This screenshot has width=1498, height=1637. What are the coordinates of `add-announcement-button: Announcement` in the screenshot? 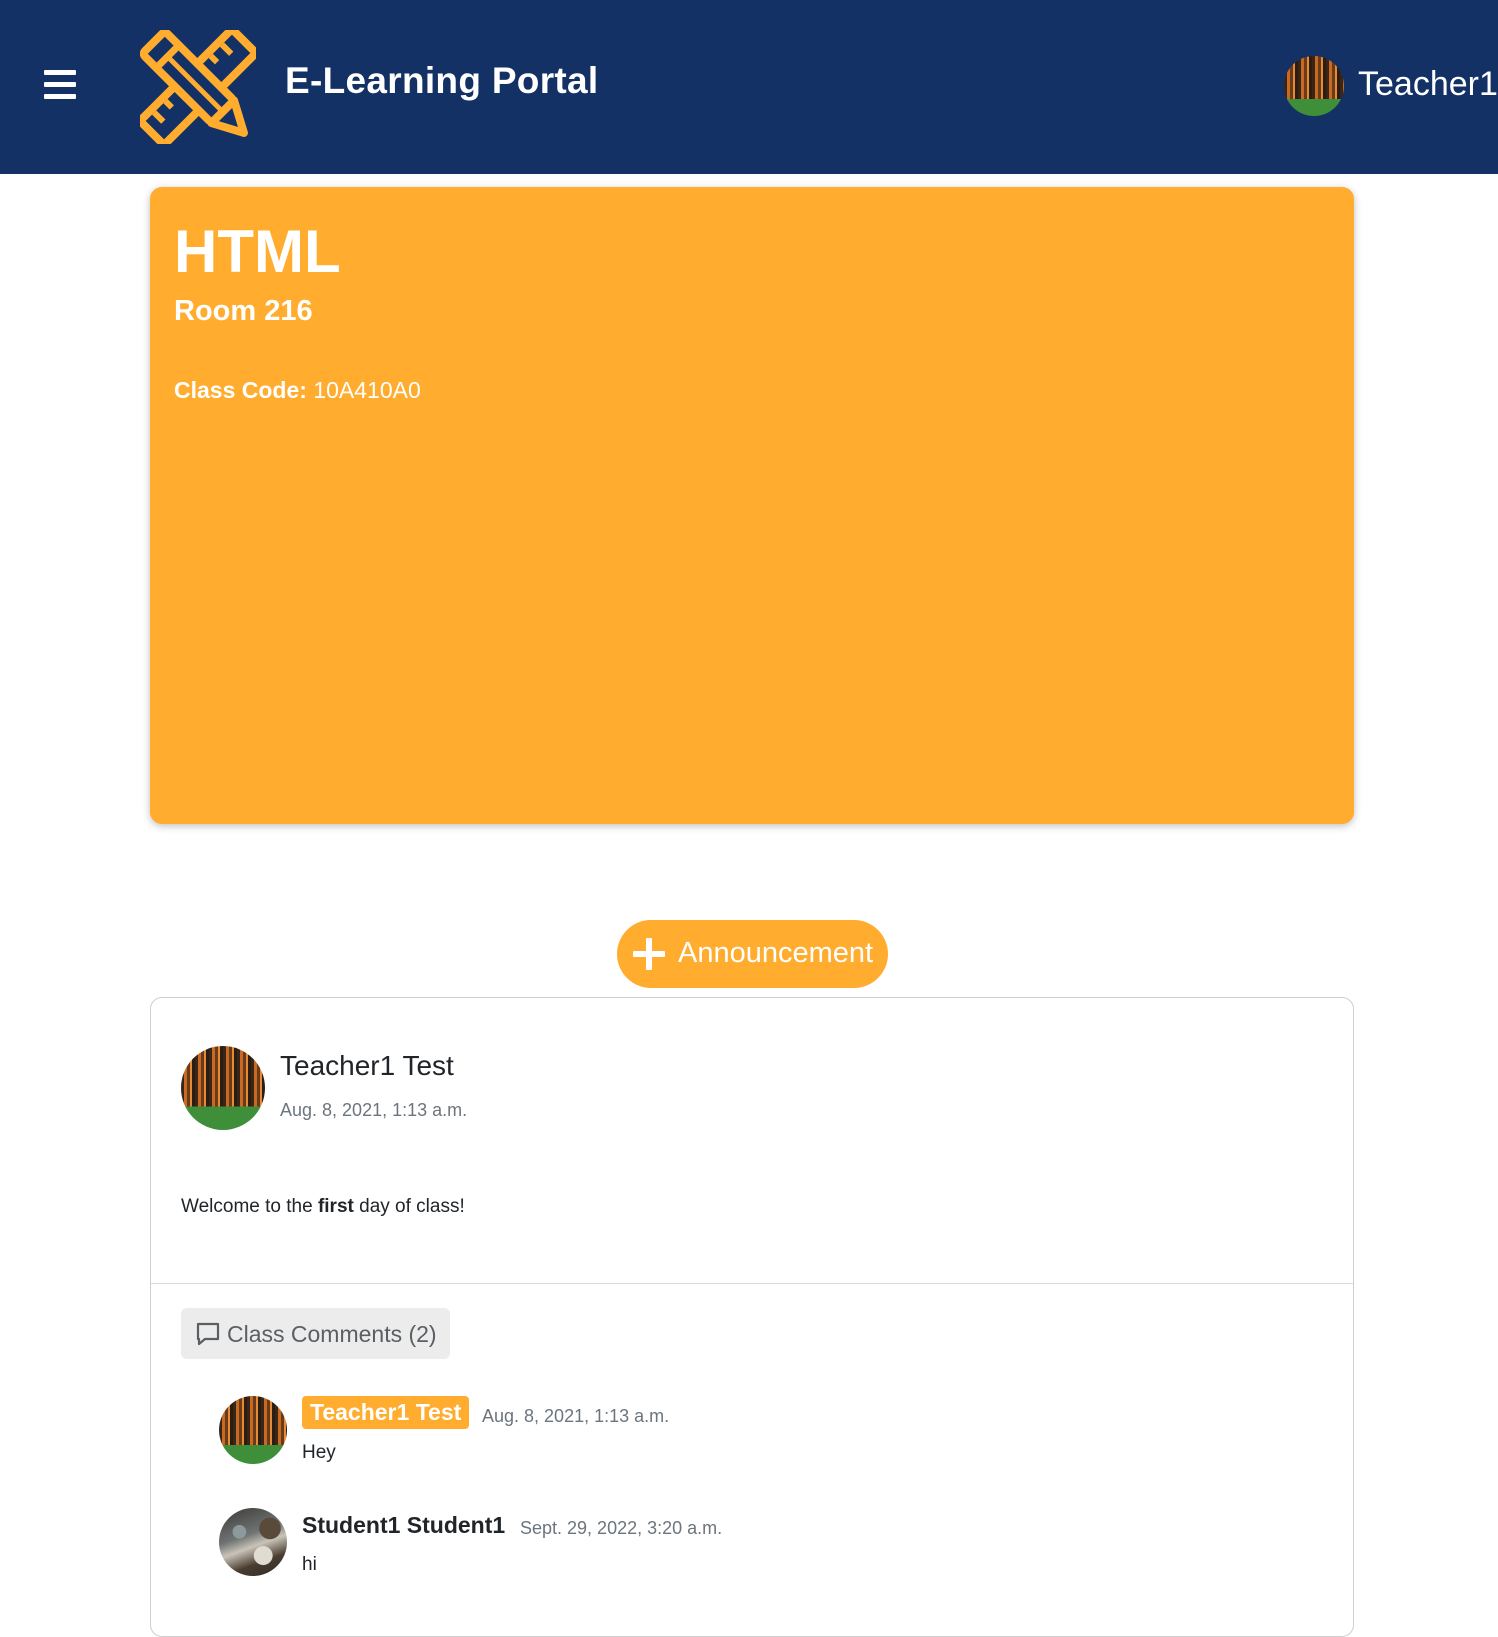 It's located at (752, 954).